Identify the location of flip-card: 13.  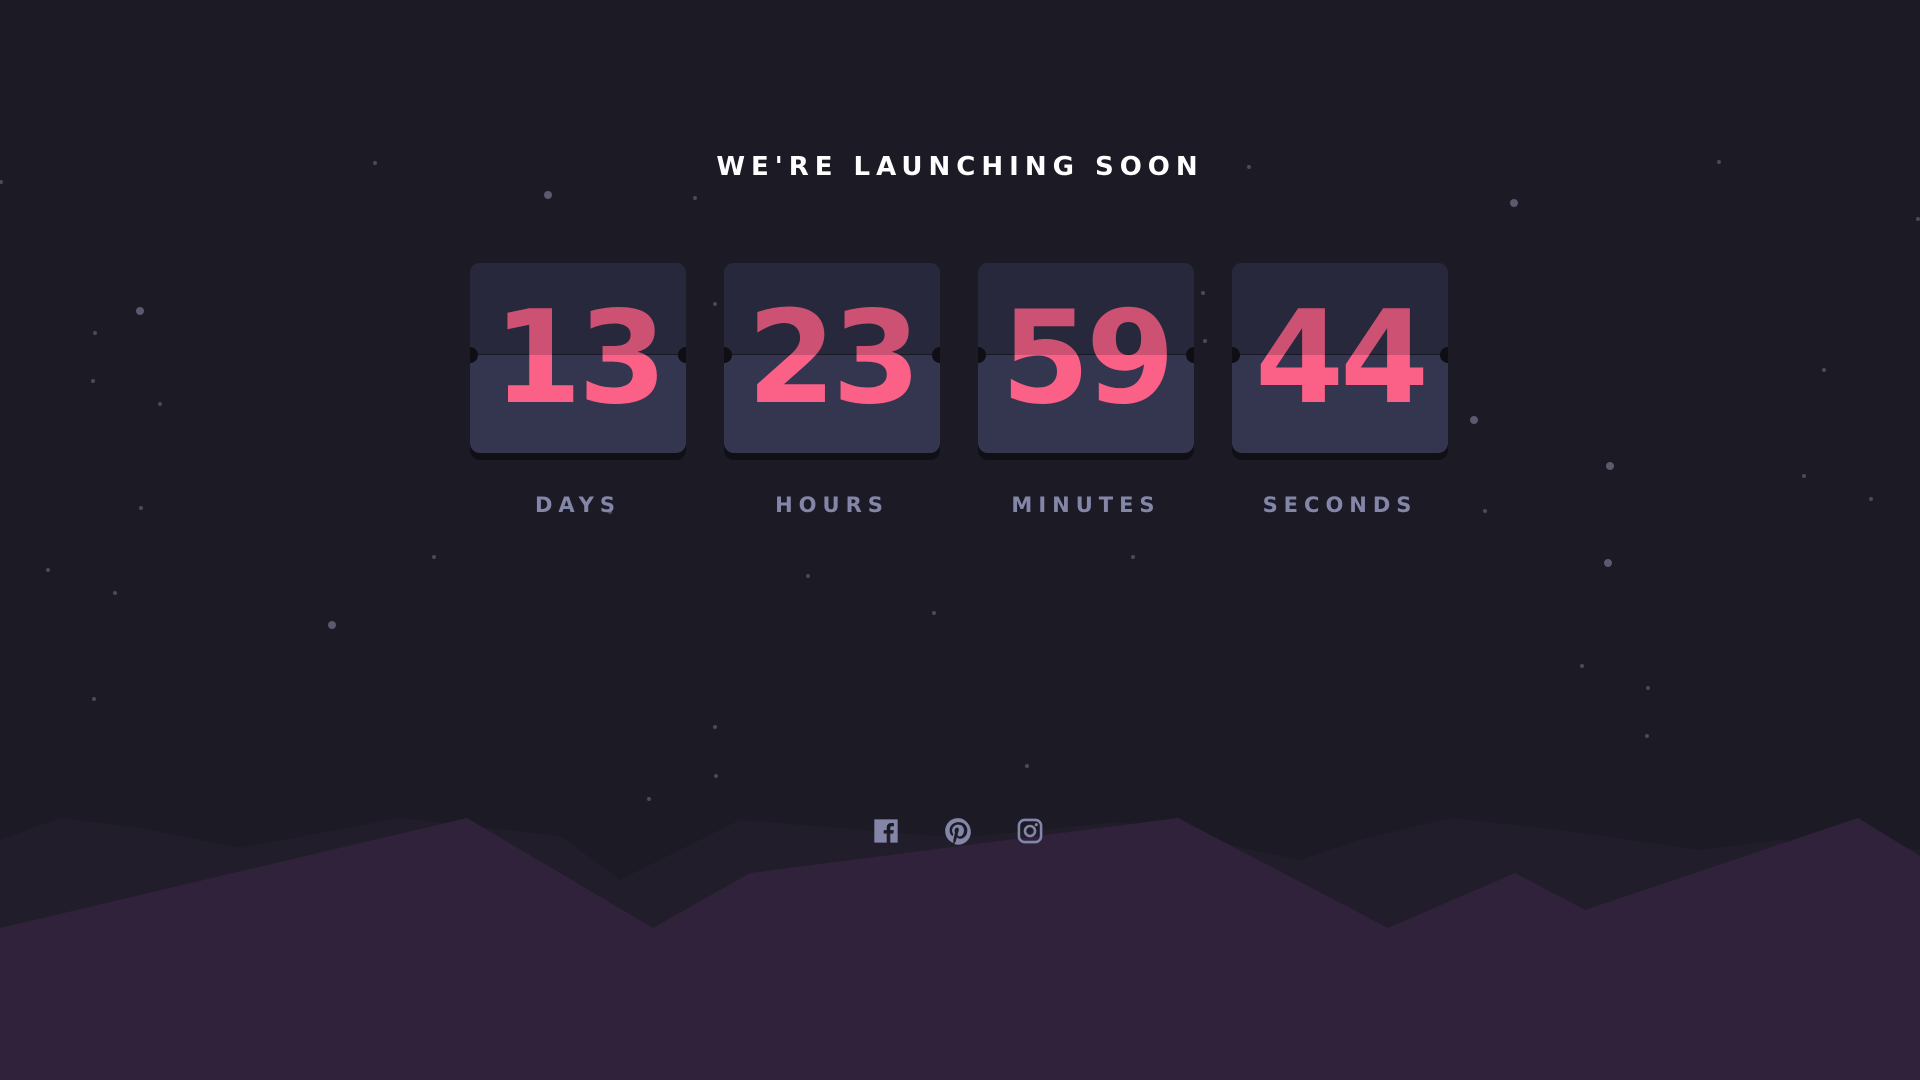
(578, 358).